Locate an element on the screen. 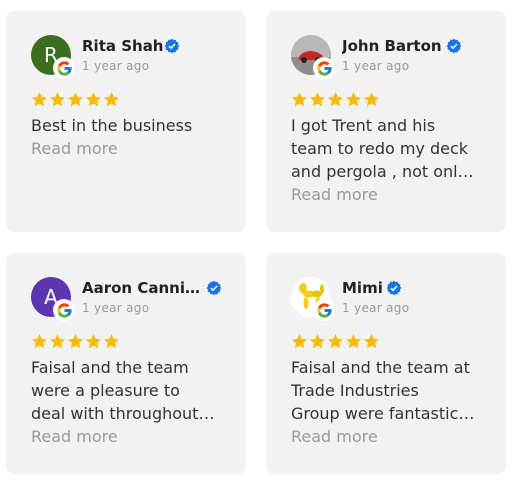 The width and height of the screenshot is (517, 490). avatar: R is located at coordinates (53, 57).